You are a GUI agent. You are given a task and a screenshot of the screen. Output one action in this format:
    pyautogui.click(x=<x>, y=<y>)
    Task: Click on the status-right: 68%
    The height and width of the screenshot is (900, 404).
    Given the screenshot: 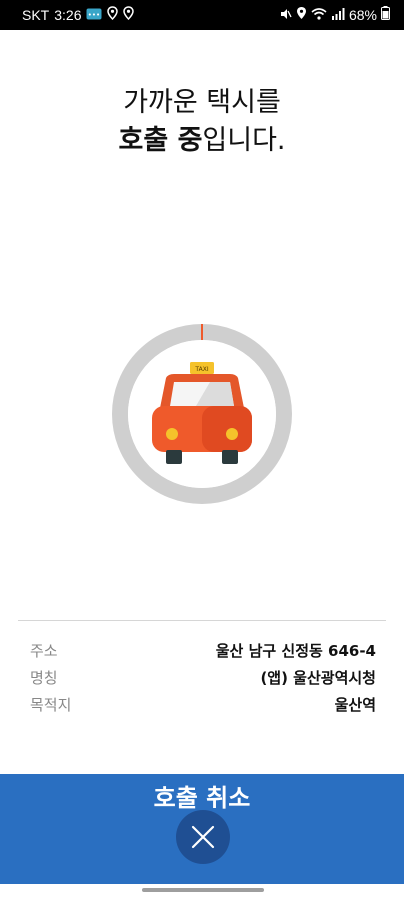 What is the action you would take?
    pyautogui.click(x=335, y=14)
    